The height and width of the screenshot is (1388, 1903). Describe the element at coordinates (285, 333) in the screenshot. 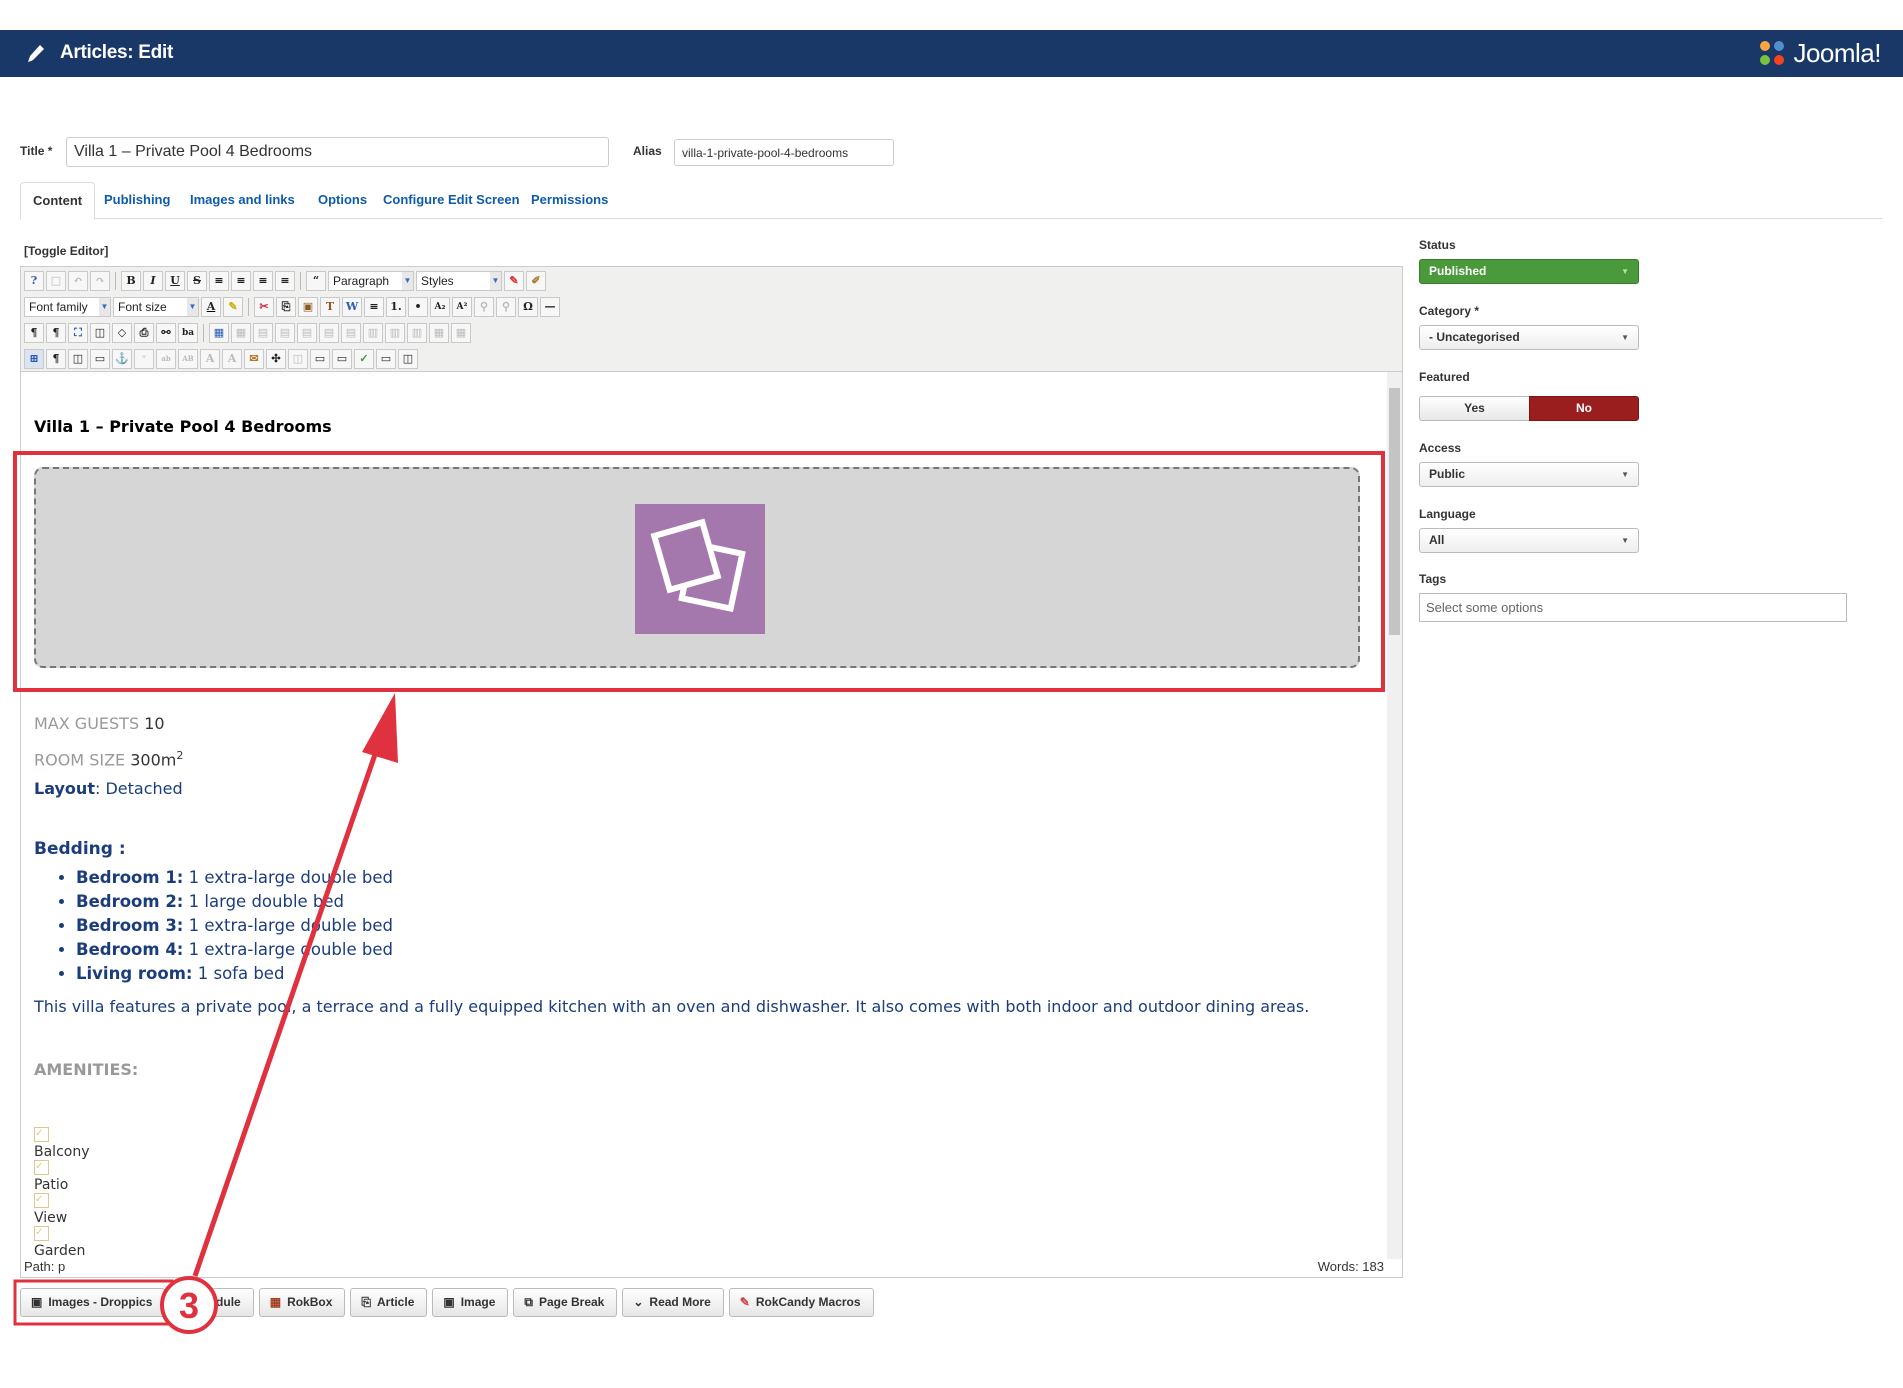

I see `cell-properties-icon: ▤` at that location.